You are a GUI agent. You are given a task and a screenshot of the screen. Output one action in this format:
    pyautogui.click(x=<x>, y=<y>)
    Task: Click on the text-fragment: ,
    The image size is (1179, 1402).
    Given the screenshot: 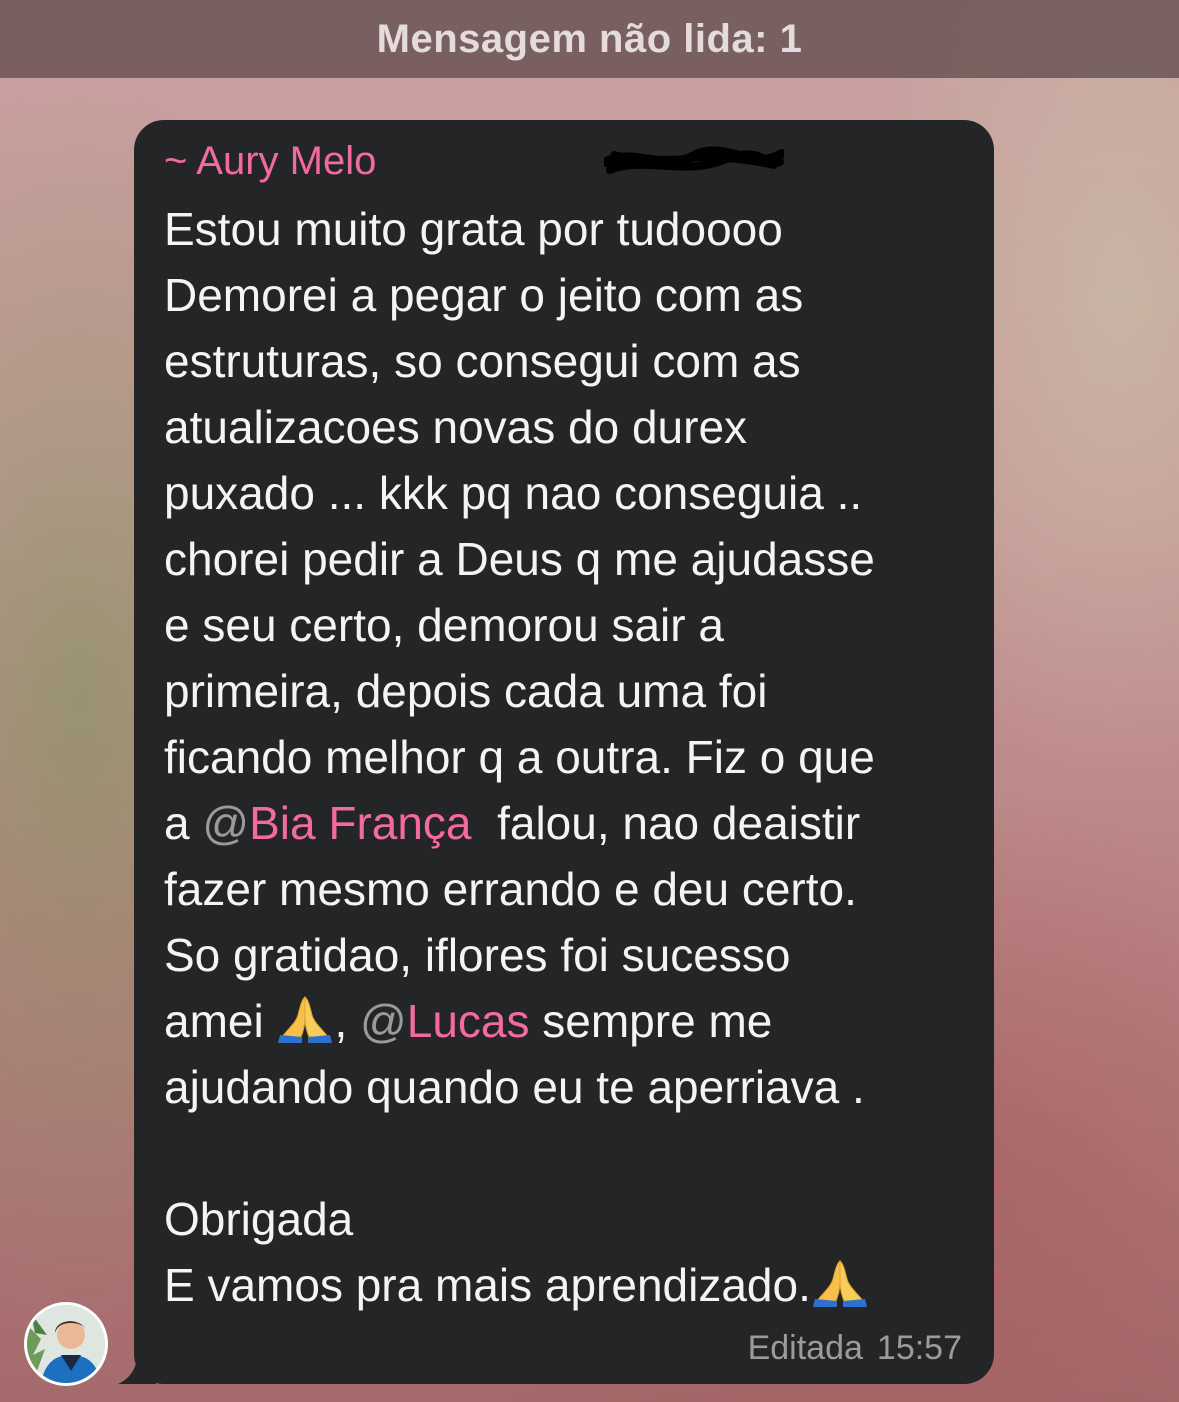 What is the action you would take?
    pyautogui.click(x=347, y=1021)
    